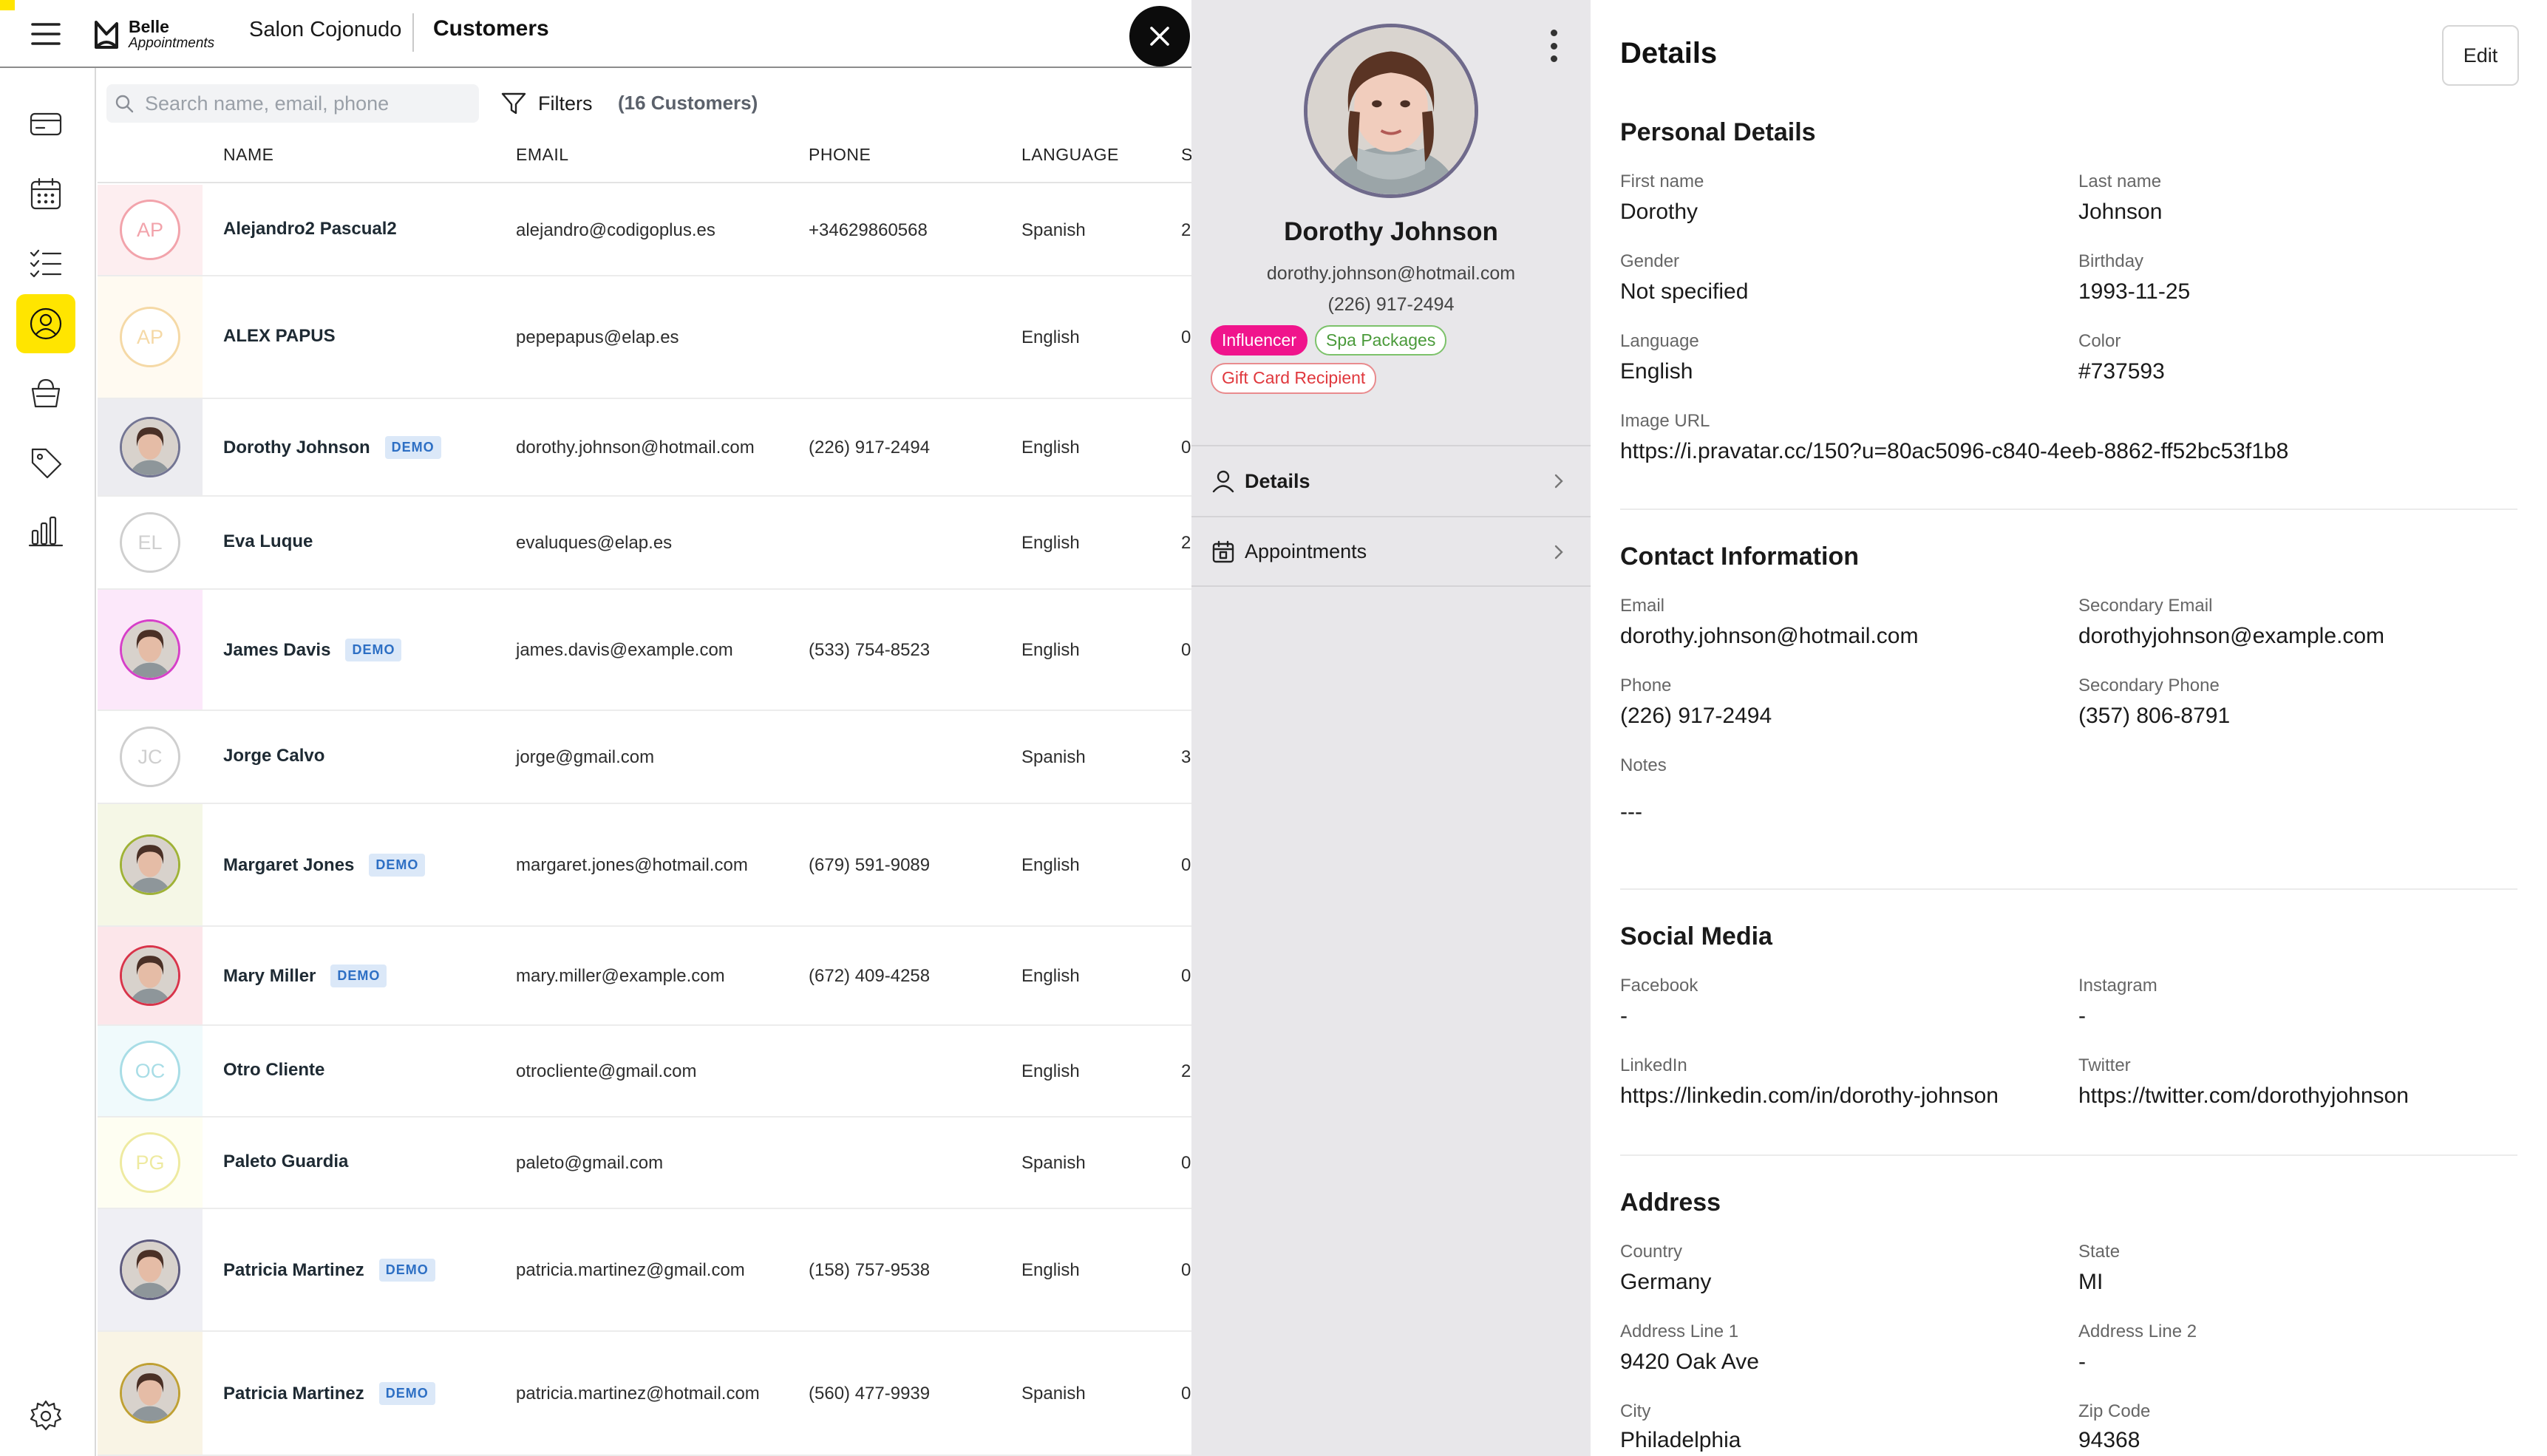  What do you see at coordinates (312, 650) in the screenshot?
I see `customer-name: James Davis DEMO` at bounding box center [312, 650].